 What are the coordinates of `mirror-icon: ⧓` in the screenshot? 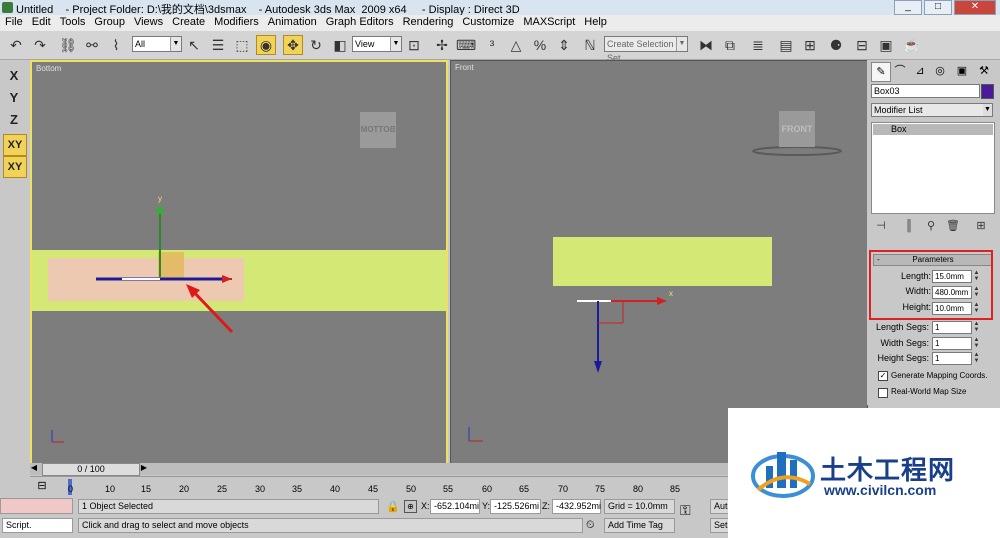 It's located at (706, 45).